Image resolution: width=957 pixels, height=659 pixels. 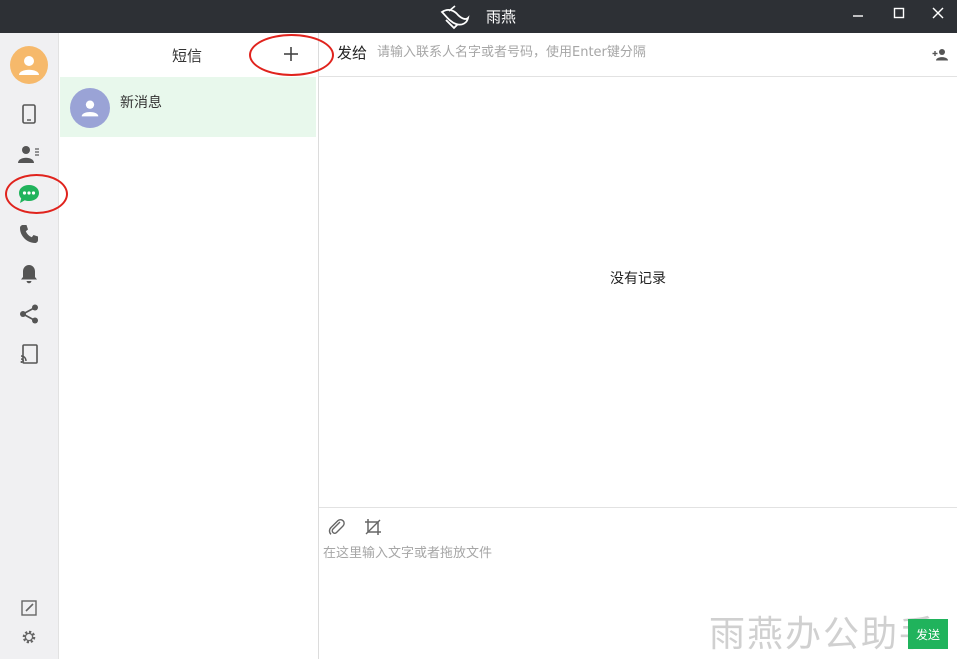 I want to click on paperclip-icon, so click(x=336, y=526).